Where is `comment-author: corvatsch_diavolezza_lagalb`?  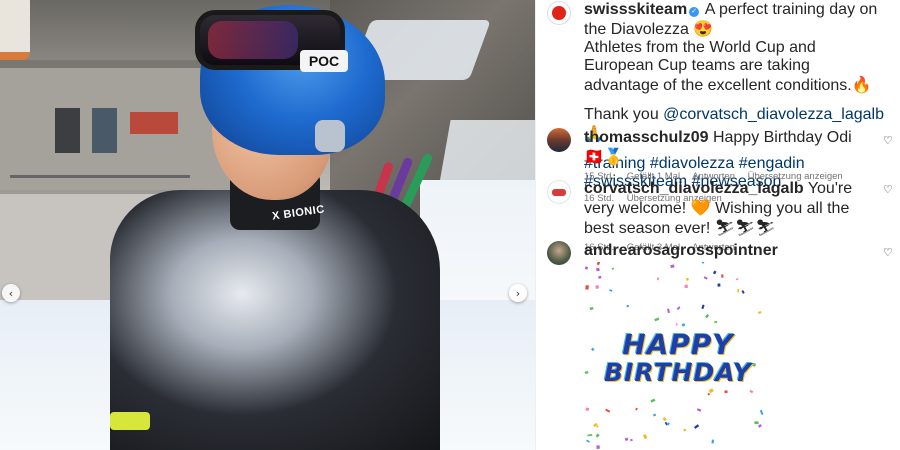
comment-author: corvatsch_diavolezza_lagalb is located at coordinates (694, 188).